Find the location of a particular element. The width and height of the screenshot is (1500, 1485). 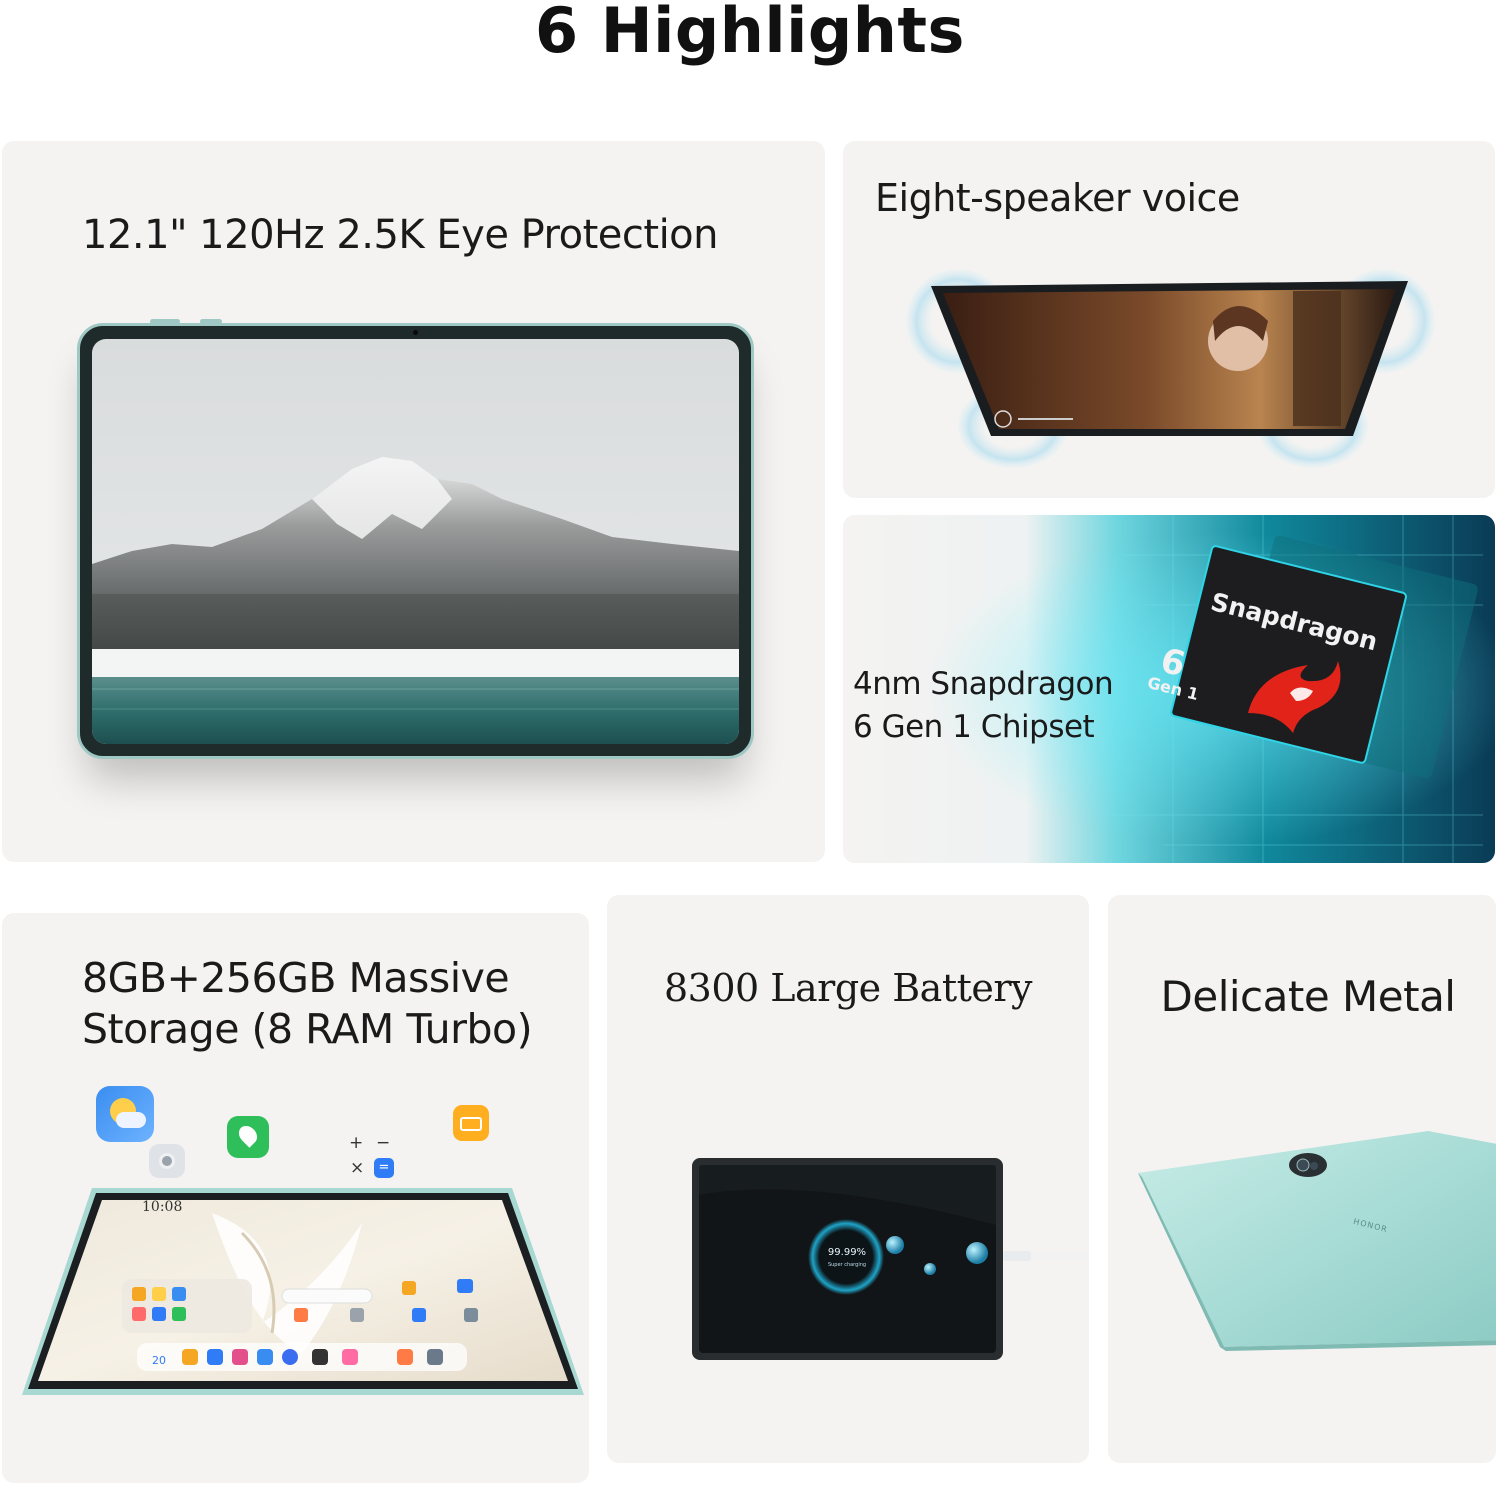

weather-app-icon is located at coordinates (125, 1114).